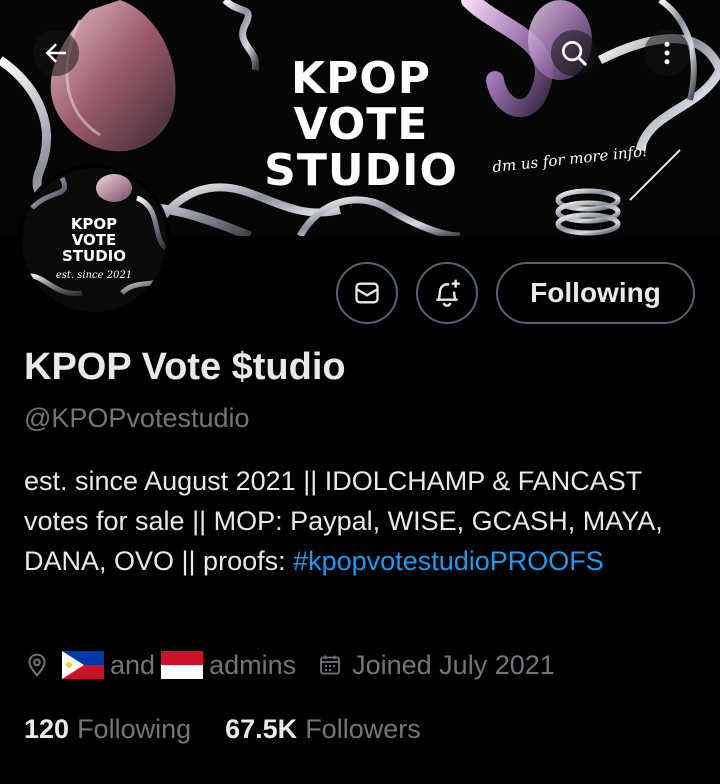  What do you see at coordinates (94, 256) in the screenshot?
I see `avatar-title-line: STUDIO` at bounding box center [94, 256].